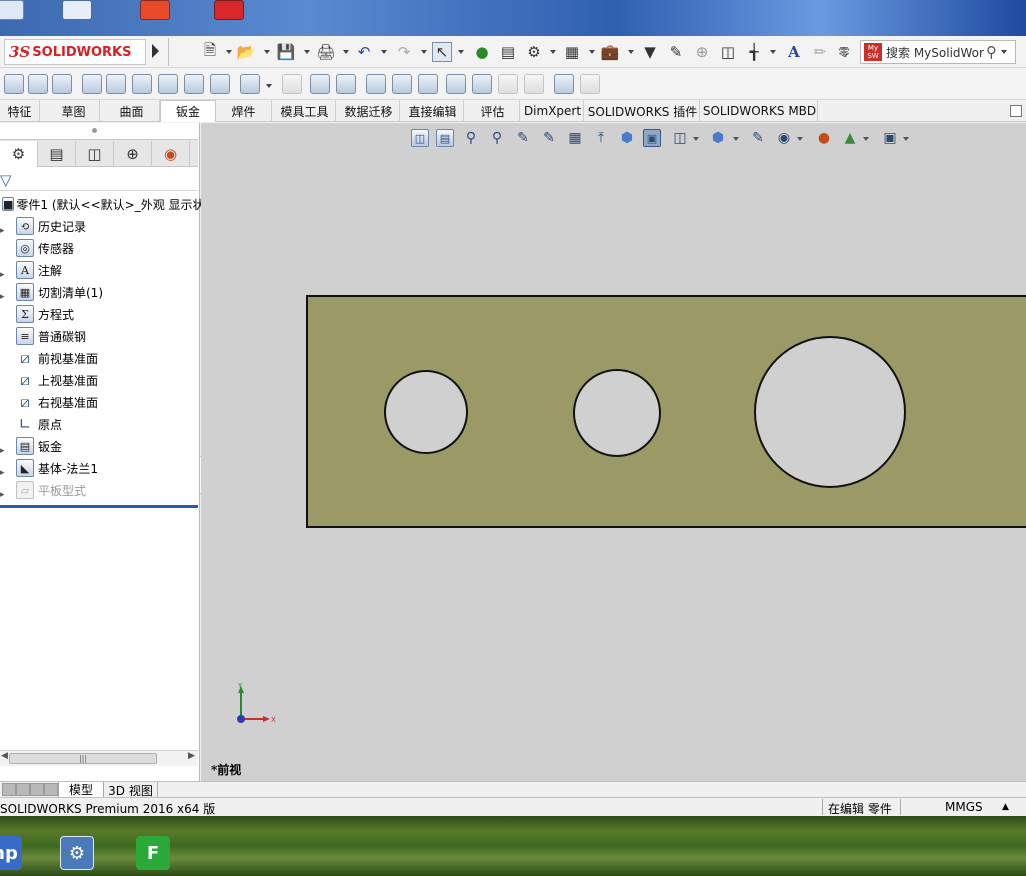  I want to click on tree-item-top-plane: ⧄ 上视基准面, so click(99, 380).